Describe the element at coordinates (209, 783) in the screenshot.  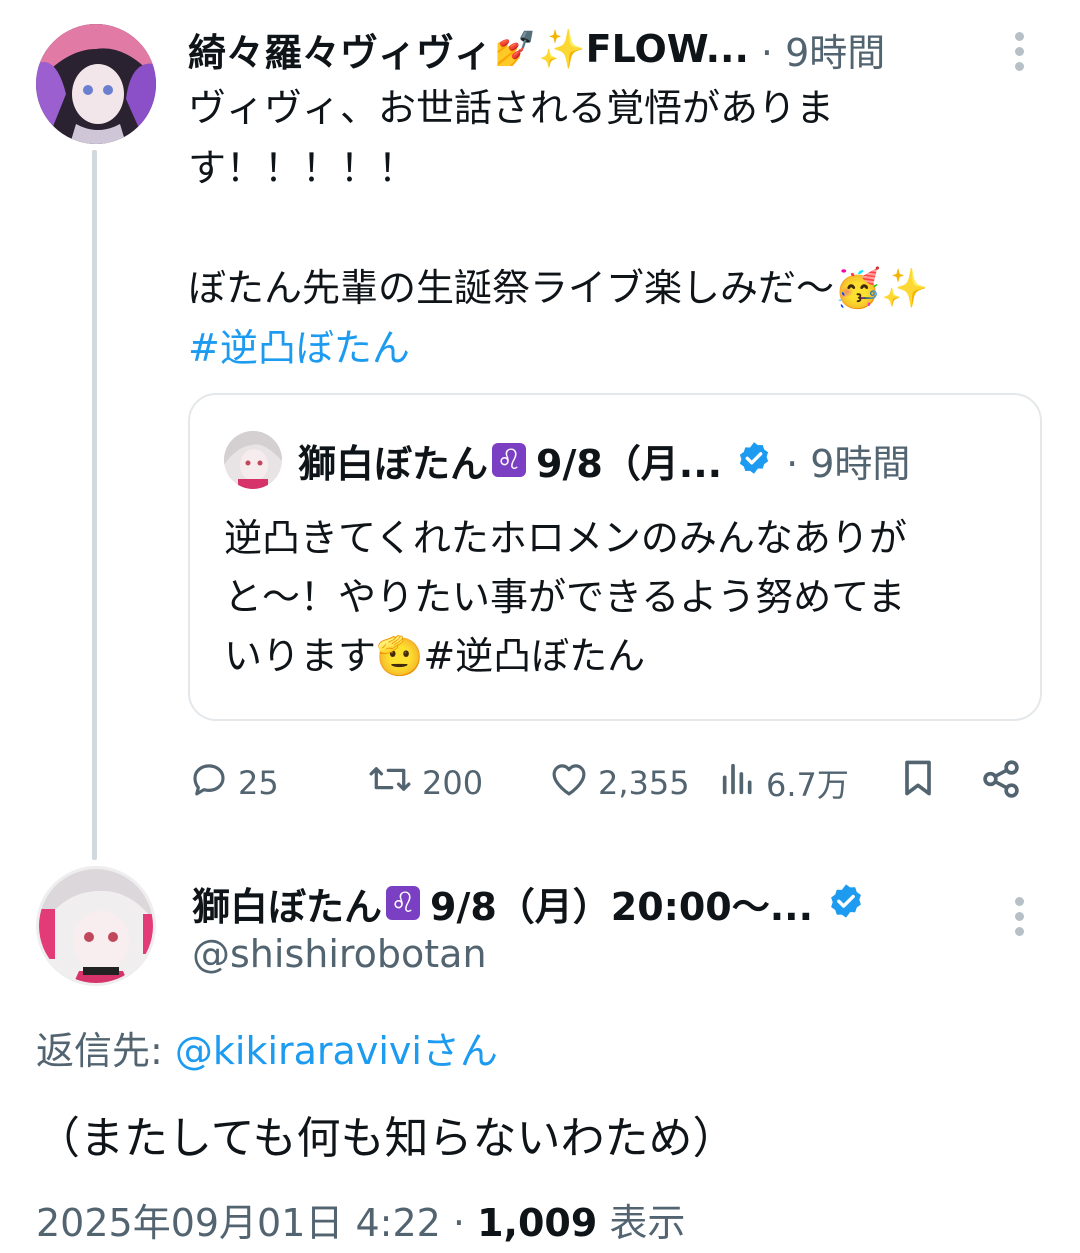
I see `reply-icon` at that location.